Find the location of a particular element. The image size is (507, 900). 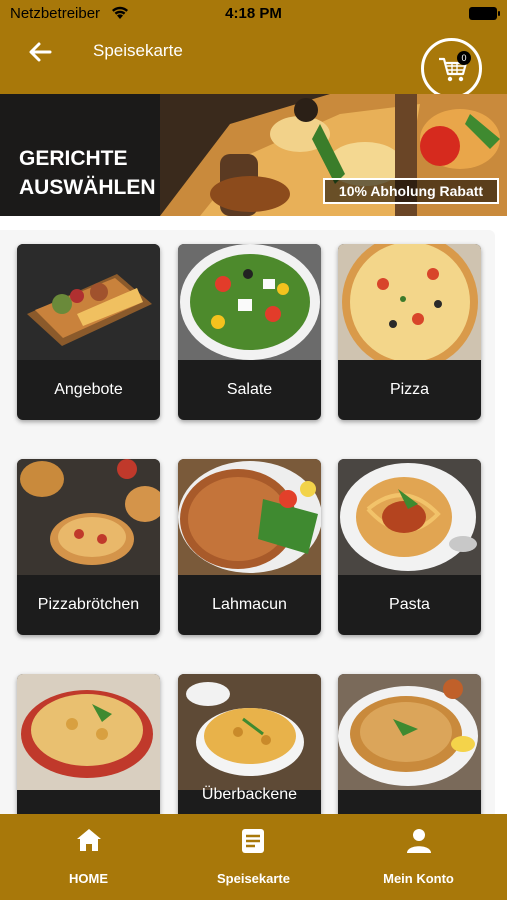

discount-badge: 10% Abholung Rabatt is located at coordinates (411, 191).